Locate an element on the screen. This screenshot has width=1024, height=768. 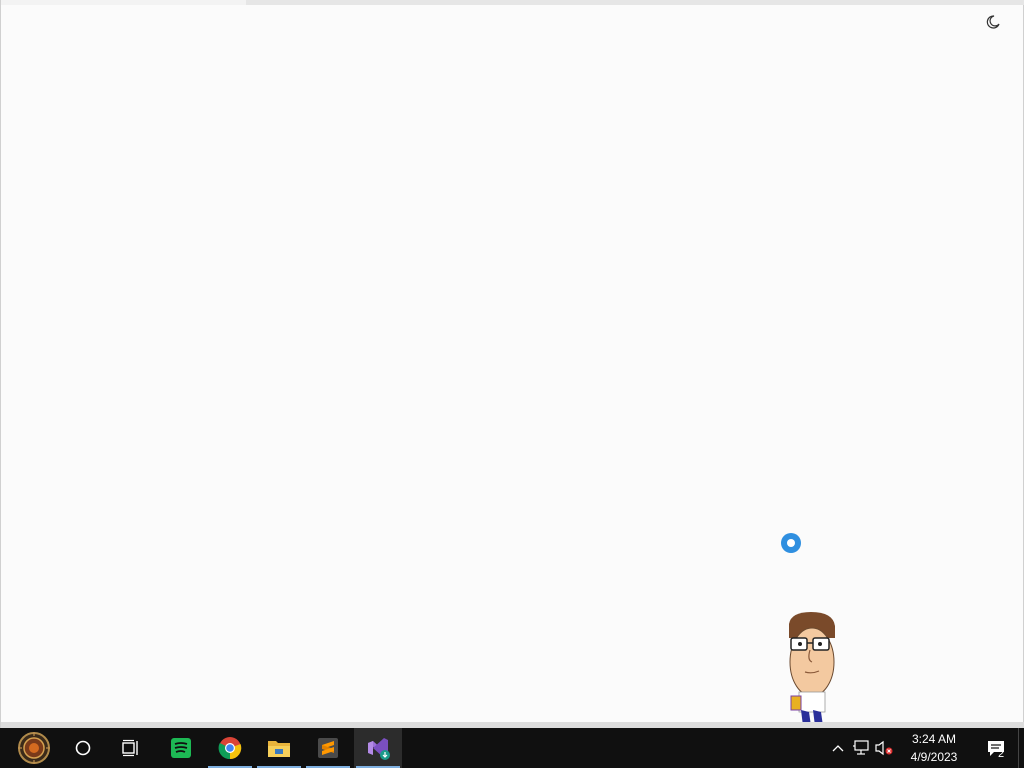
volume-muted-icon is located at coordinates (884, 748).